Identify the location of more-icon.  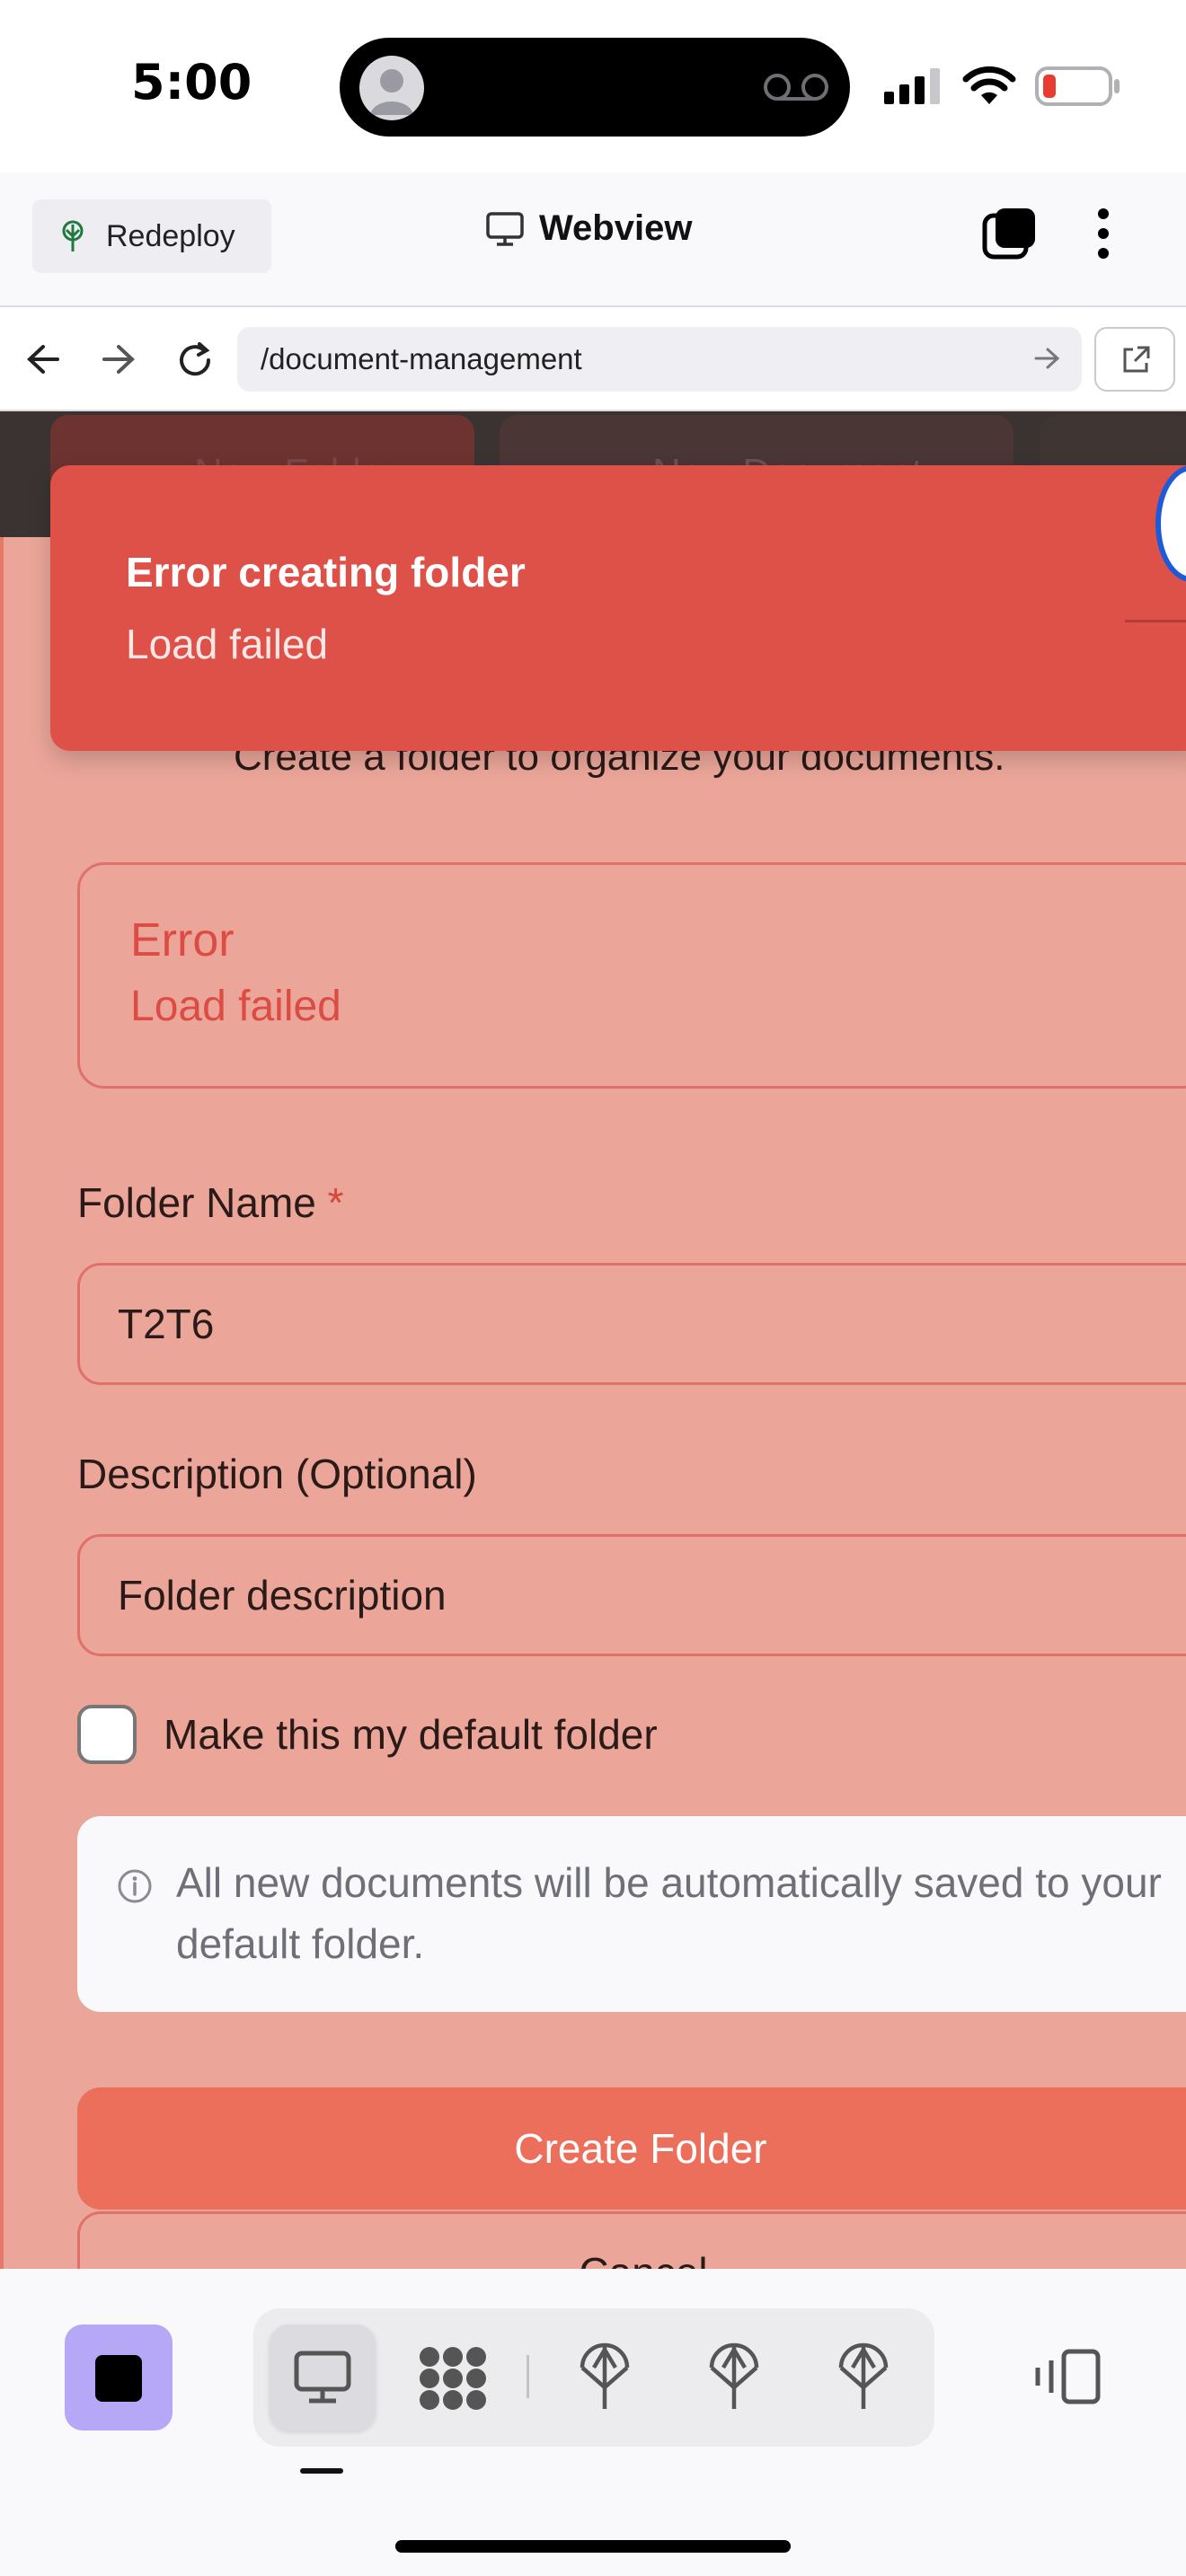
(1103, 233).